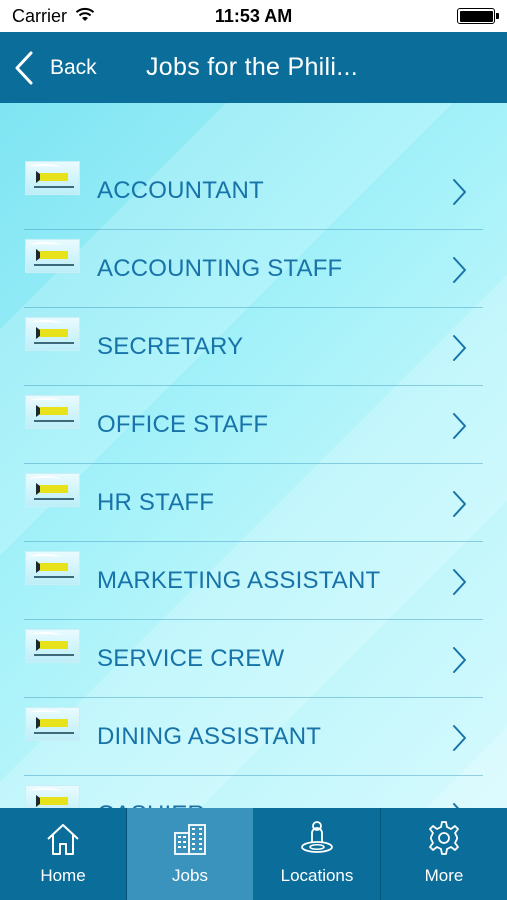 The height and width of the screenshot is (900, 507). I want to click on tab-jobs: Jobs, so click(190, 854).